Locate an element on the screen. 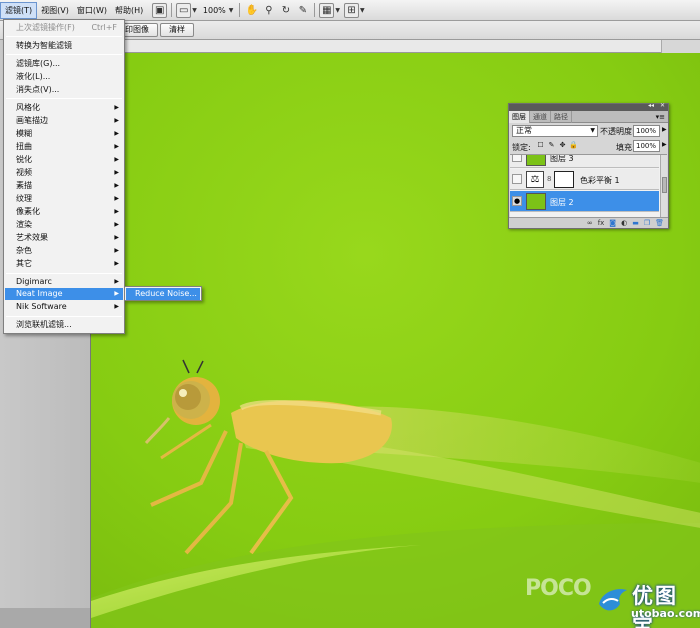 This screenshot has width=700, height=628. menu-item-distort: 扭曲 ▶ is located at coordinates (64, 147).